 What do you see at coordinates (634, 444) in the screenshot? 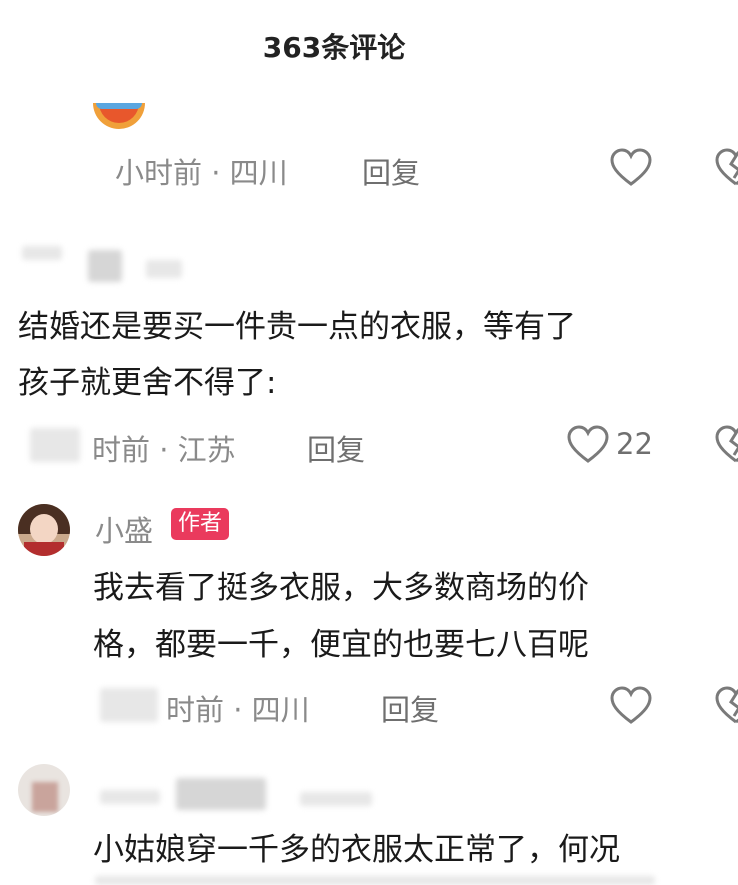
I see `like-count: 22` at bounding box center [634, 444].